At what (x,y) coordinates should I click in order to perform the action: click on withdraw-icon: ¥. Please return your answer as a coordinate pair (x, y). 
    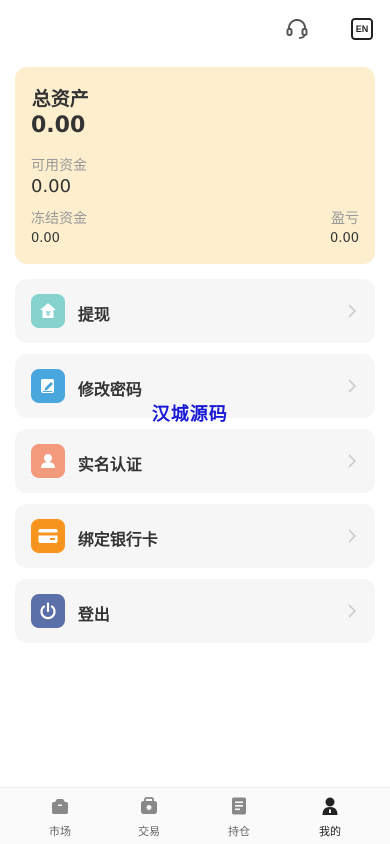
    Looking at the image, I should click on (48, 311).